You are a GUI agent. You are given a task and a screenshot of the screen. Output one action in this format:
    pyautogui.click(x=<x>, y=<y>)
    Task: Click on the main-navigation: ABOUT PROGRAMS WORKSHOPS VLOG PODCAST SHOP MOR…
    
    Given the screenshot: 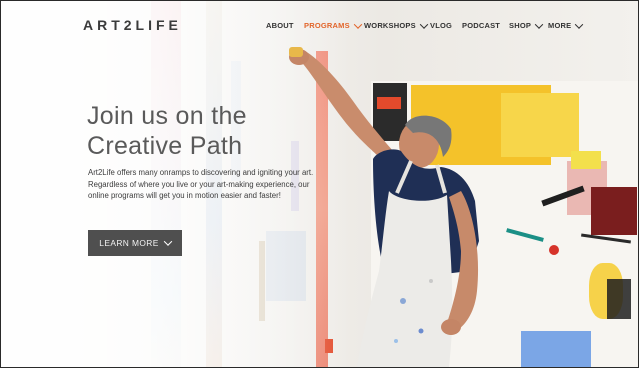 What is the action you would take?
    pyautogui.click(x=319, y=28)
    